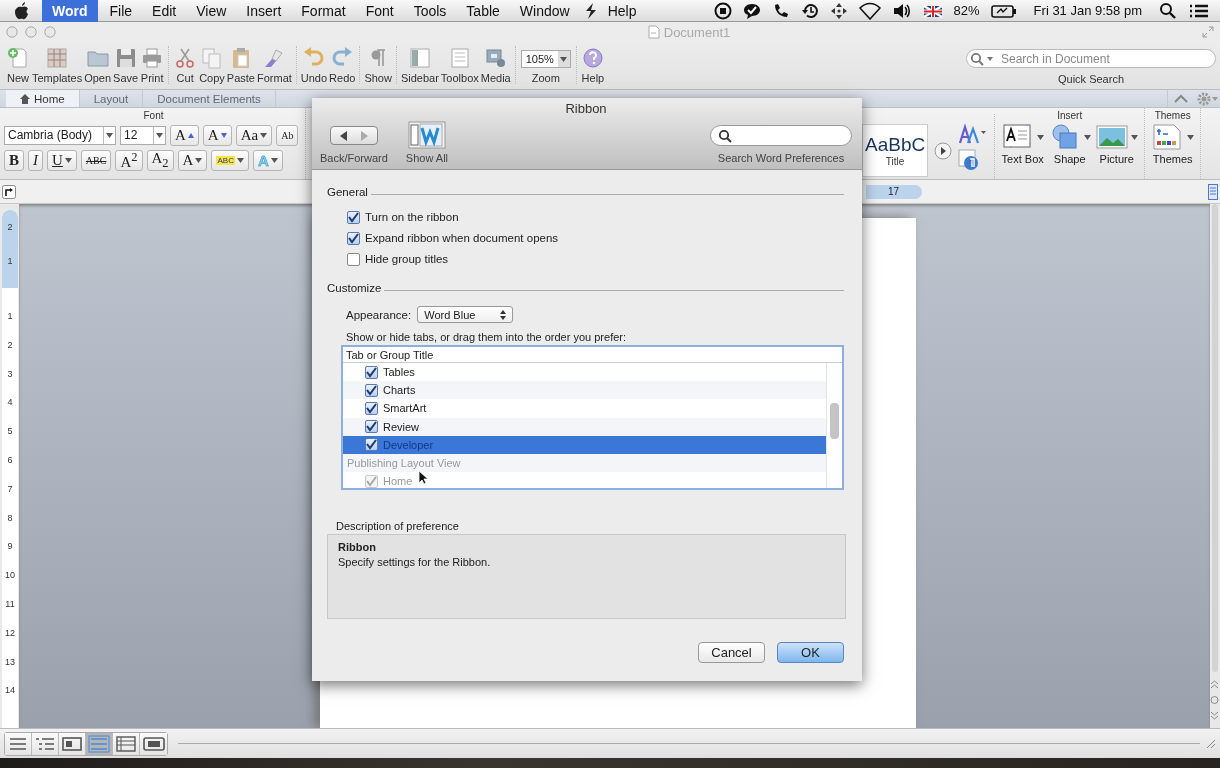 The height and width of the screenshot is (768, 1220). Describe the element at coordinates (264, 10) in the screenshot. I see `menu-item: Insert` at that location.